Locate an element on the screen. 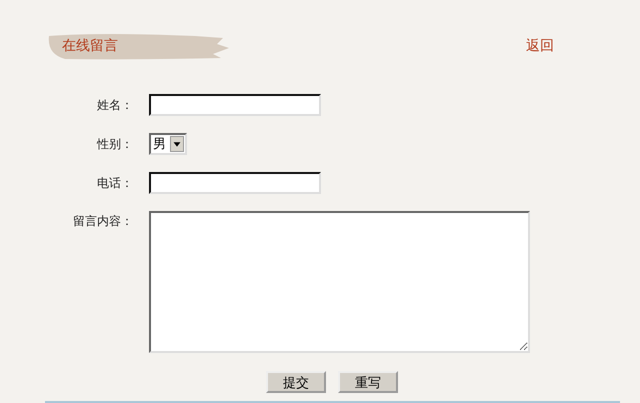 Image resolution: width=640 pixels, height=403 pixels. field-label: 电话： is located at coordinates (115, 183).